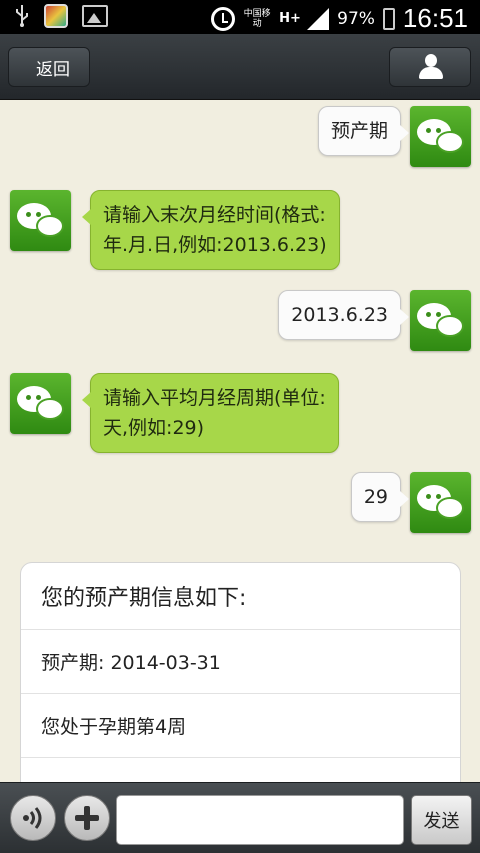 This screenshot has width=480, height=853. Describe the element at coordinates (375, 497) in the screenshot. I see `message-text: 29` at that location.